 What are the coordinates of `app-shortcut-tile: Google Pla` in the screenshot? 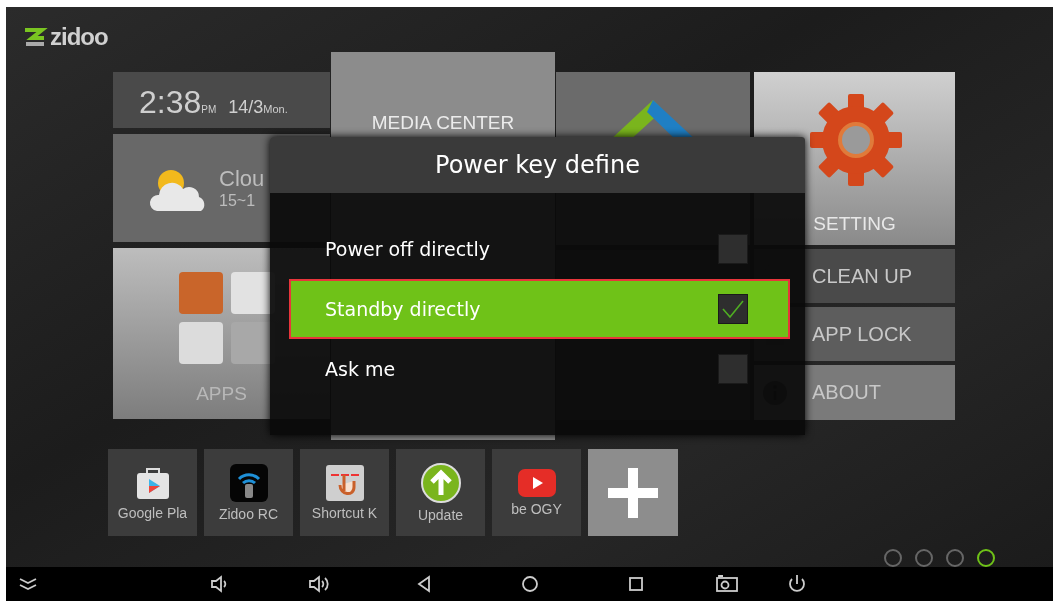 It's located at (152, 492).